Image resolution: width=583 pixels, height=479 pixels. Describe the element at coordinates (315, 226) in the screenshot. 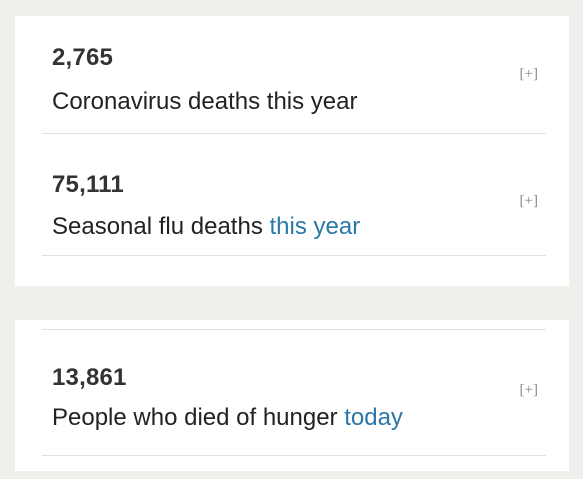

I see `stat-label-highlight: this year` at that location.